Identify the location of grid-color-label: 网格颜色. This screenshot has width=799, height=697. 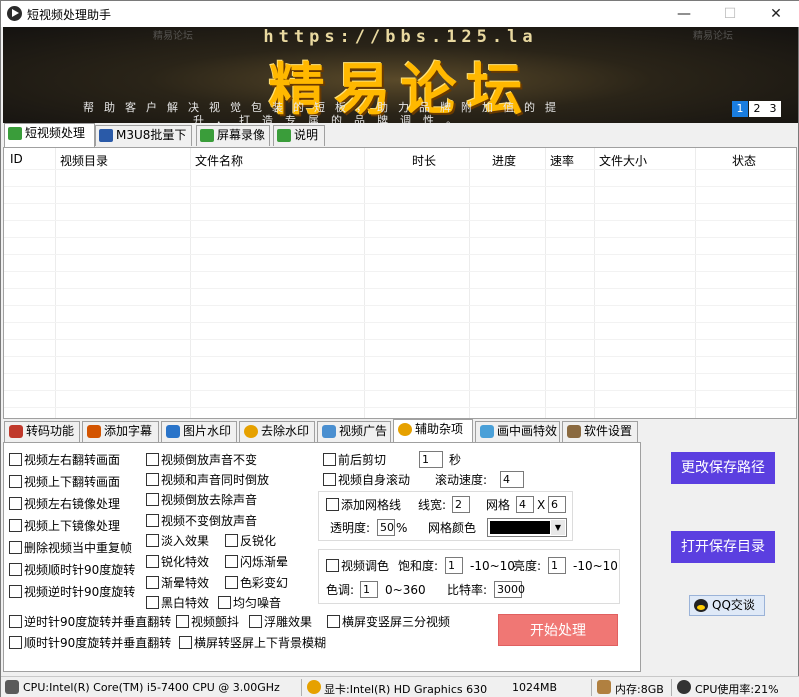
(452, 528).